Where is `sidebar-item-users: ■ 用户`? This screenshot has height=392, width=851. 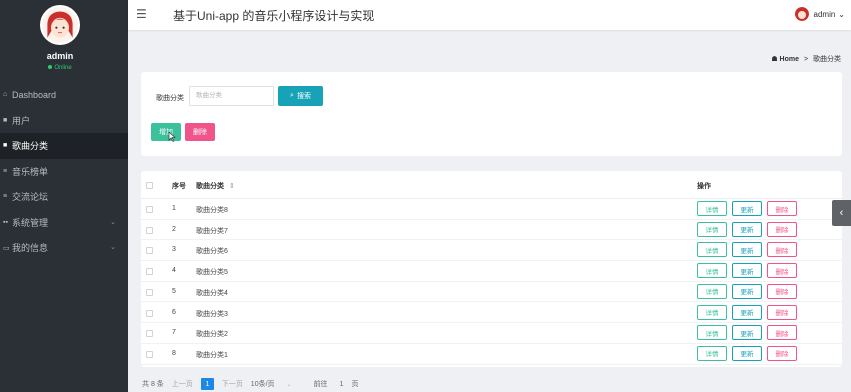
sidebar-item-users: ■ 用户 is located at coordinates (64, 121).